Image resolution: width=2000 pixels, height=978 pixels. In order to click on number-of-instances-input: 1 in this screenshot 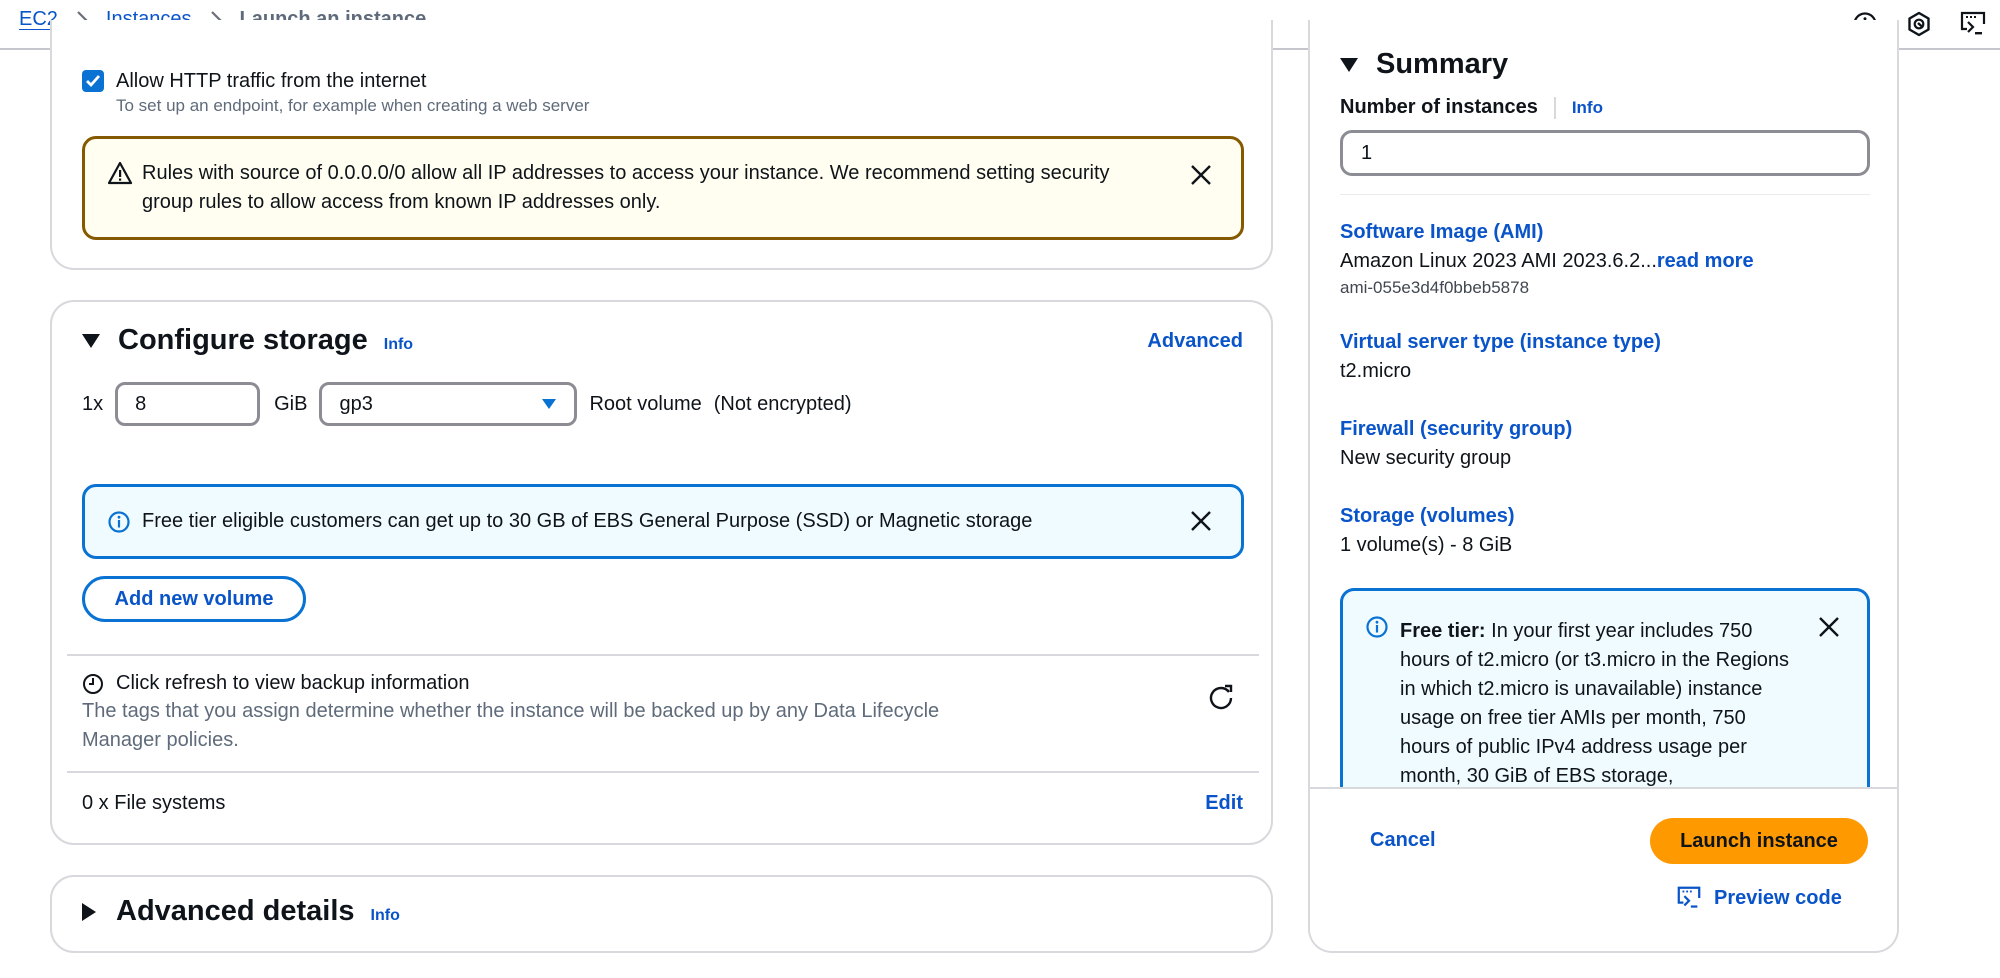, I will do `click(1605, 153)`.